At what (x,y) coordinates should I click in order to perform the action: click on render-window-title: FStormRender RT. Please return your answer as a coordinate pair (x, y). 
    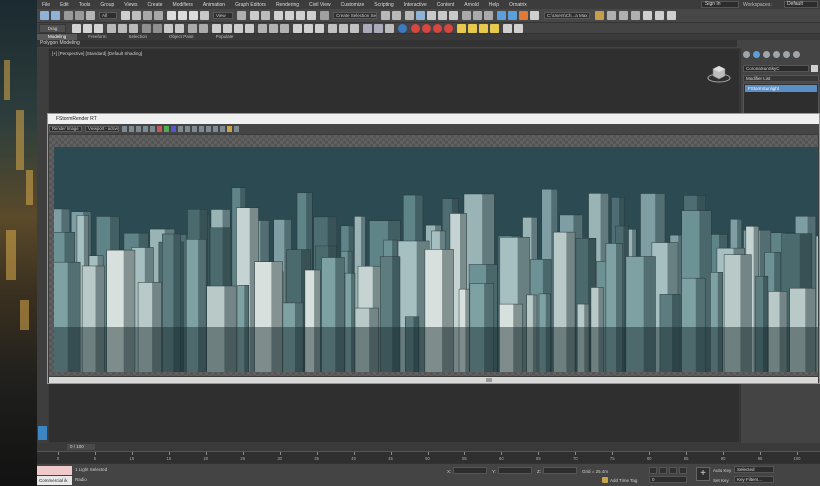
    Looking at the image, I should click on (433, 119).